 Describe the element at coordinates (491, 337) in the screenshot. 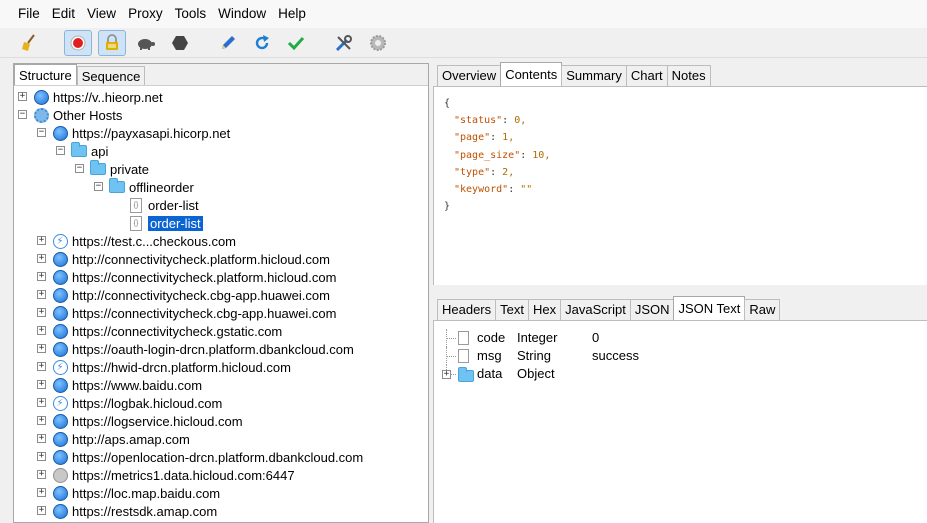

I see `json-node-name: code` at that location.